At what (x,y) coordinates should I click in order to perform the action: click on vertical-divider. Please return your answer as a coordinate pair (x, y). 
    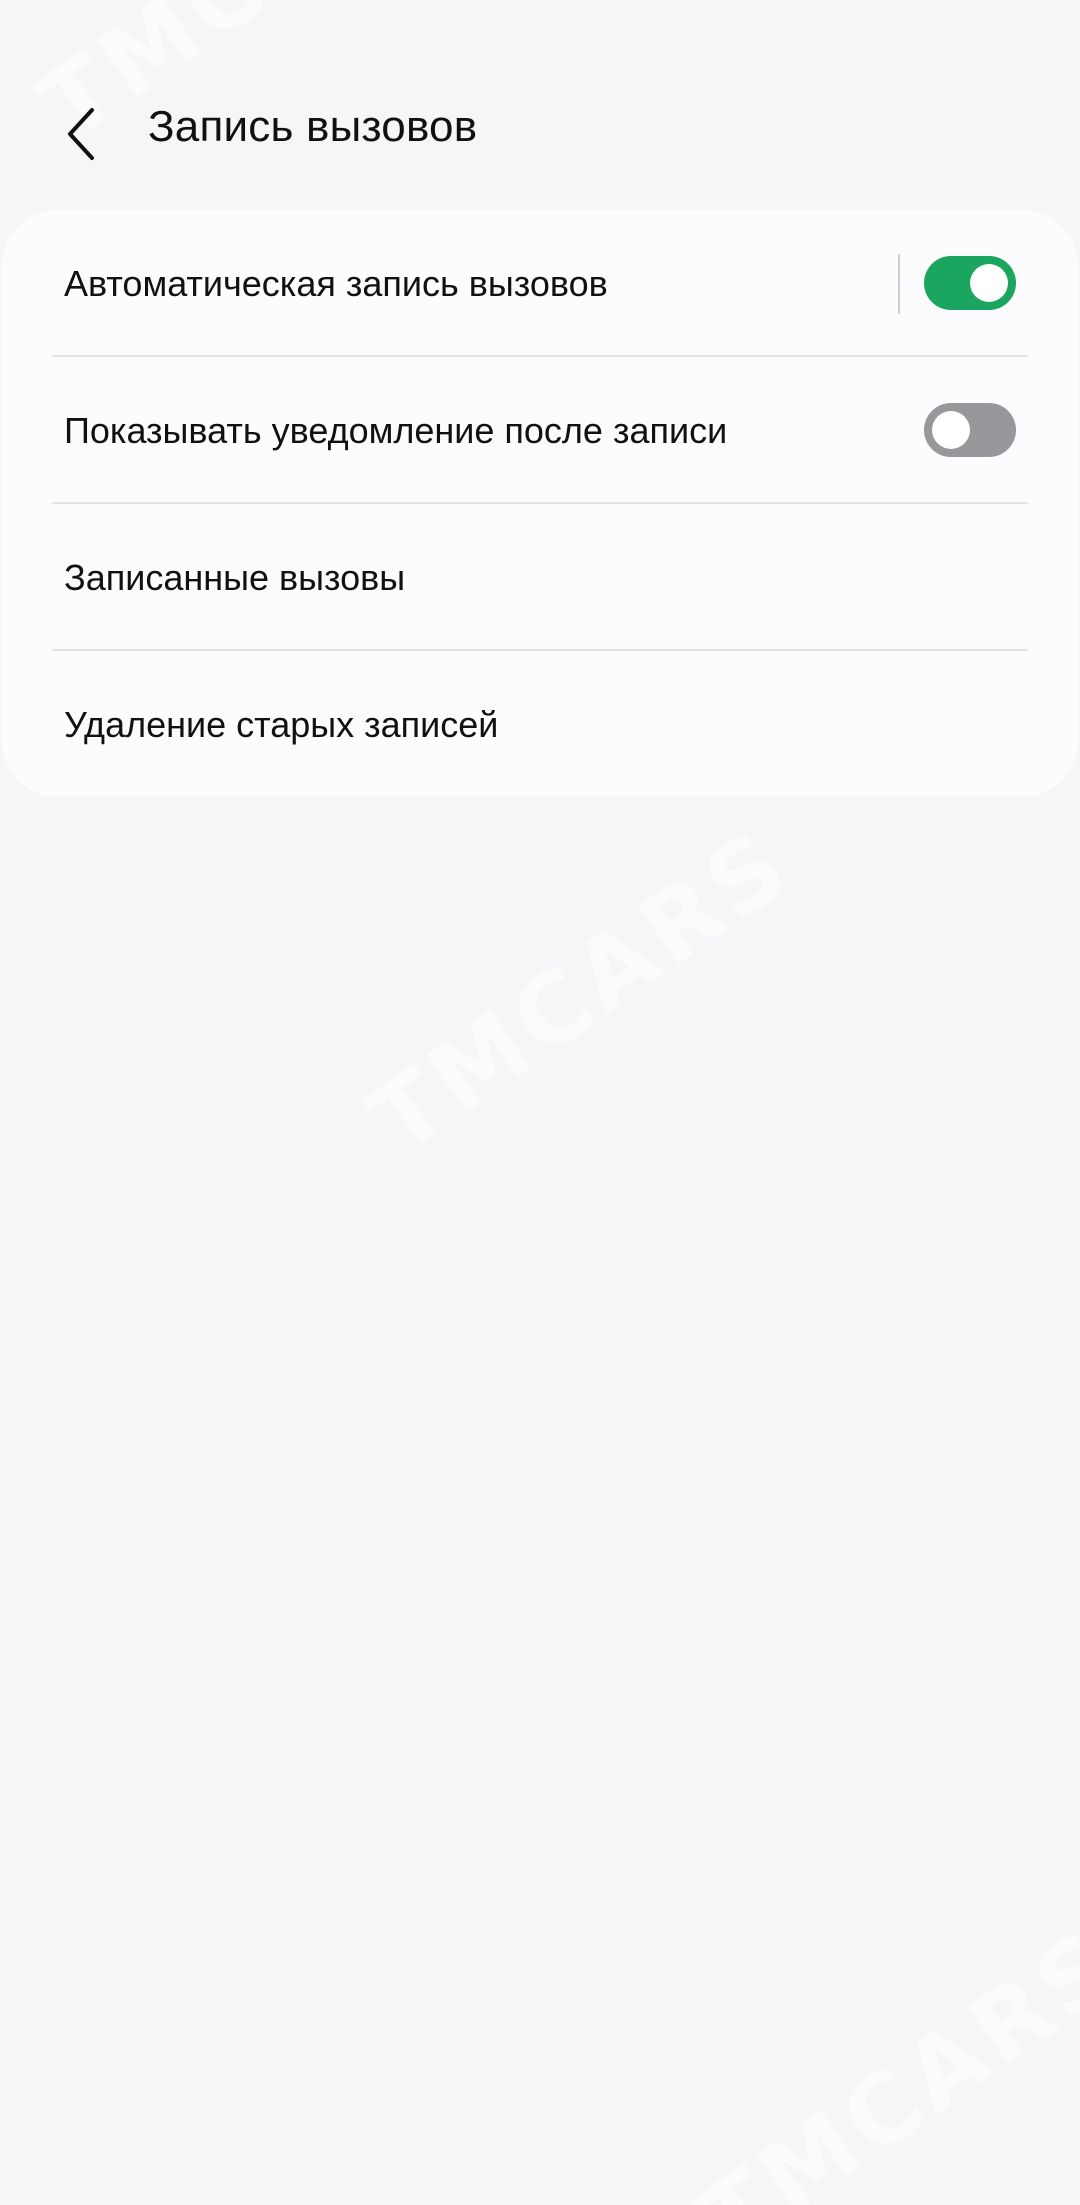
    Looking at the image, I should click on (899, 284).